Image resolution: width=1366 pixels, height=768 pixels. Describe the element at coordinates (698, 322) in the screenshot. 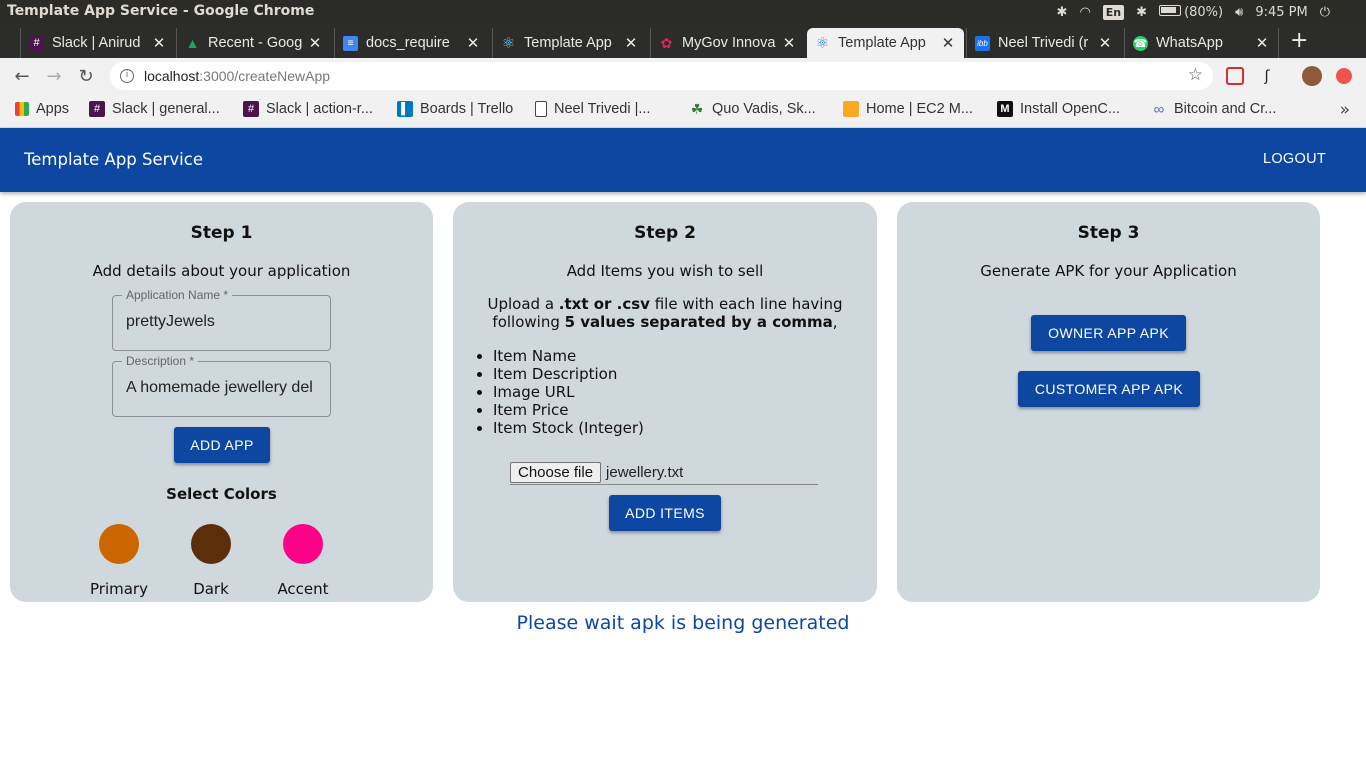

I see `upload-values-count: 5 values separated by a comma` at that location.